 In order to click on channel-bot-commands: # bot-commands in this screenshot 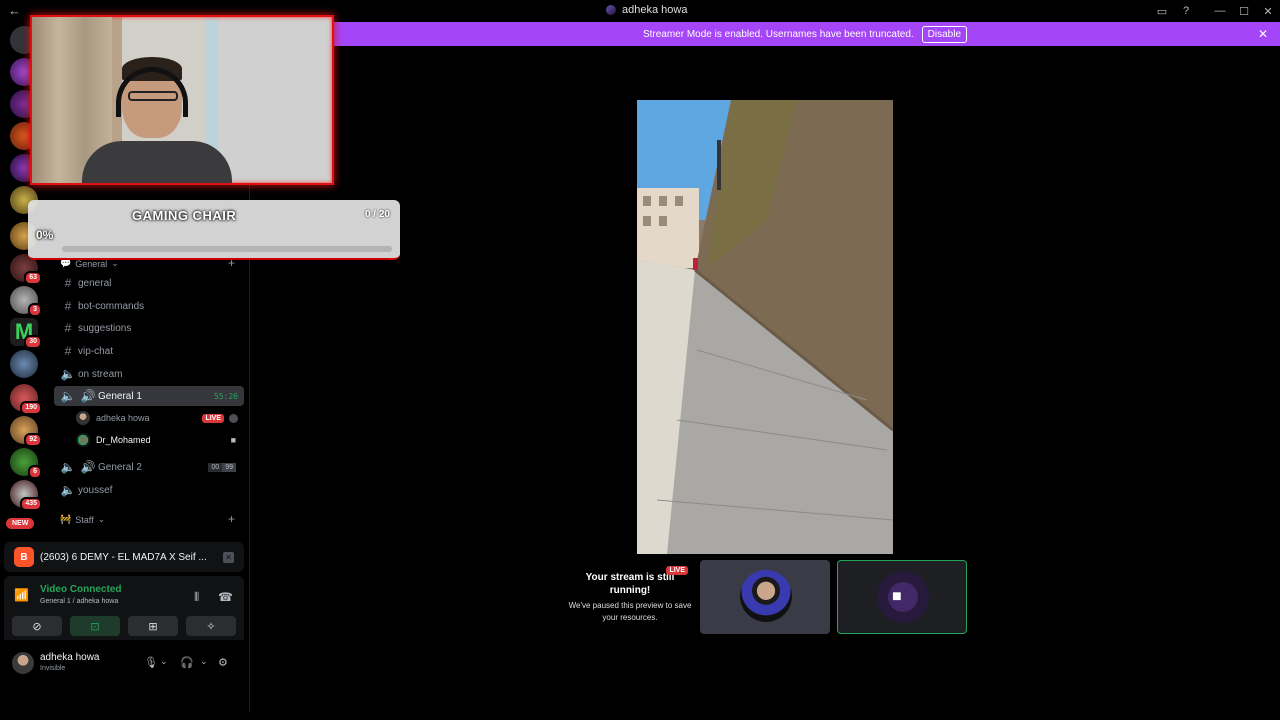, I will do `click(149, 306)`.